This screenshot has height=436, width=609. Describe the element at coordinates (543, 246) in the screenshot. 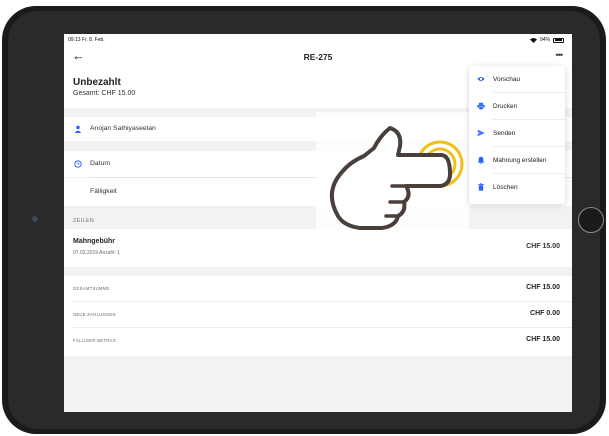

I see `line-item-amount: CHF 15.00` at that location.